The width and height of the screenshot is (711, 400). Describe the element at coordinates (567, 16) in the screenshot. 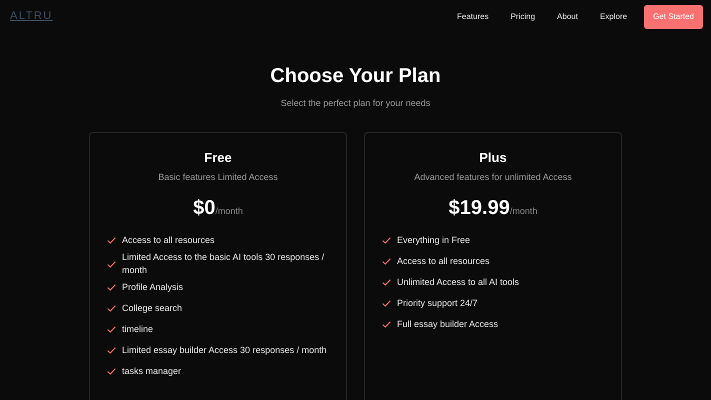

I see `nav-link: About` at that location.